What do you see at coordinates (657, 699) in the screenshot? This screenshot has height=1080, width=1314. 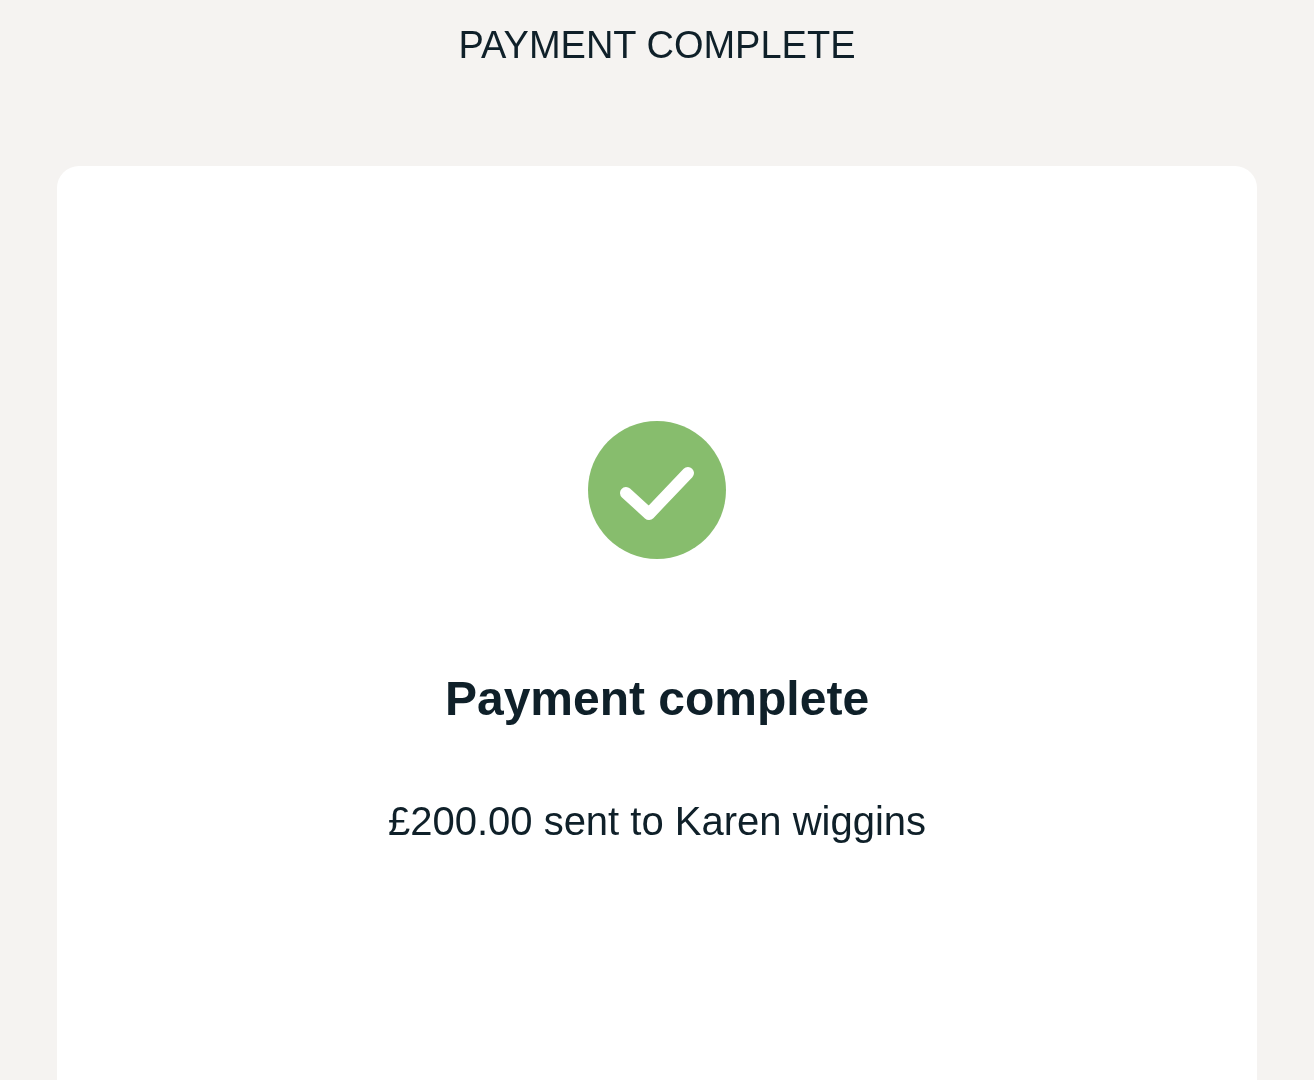 I see `result-title: Payment complete` at bounding box center [657, 699].